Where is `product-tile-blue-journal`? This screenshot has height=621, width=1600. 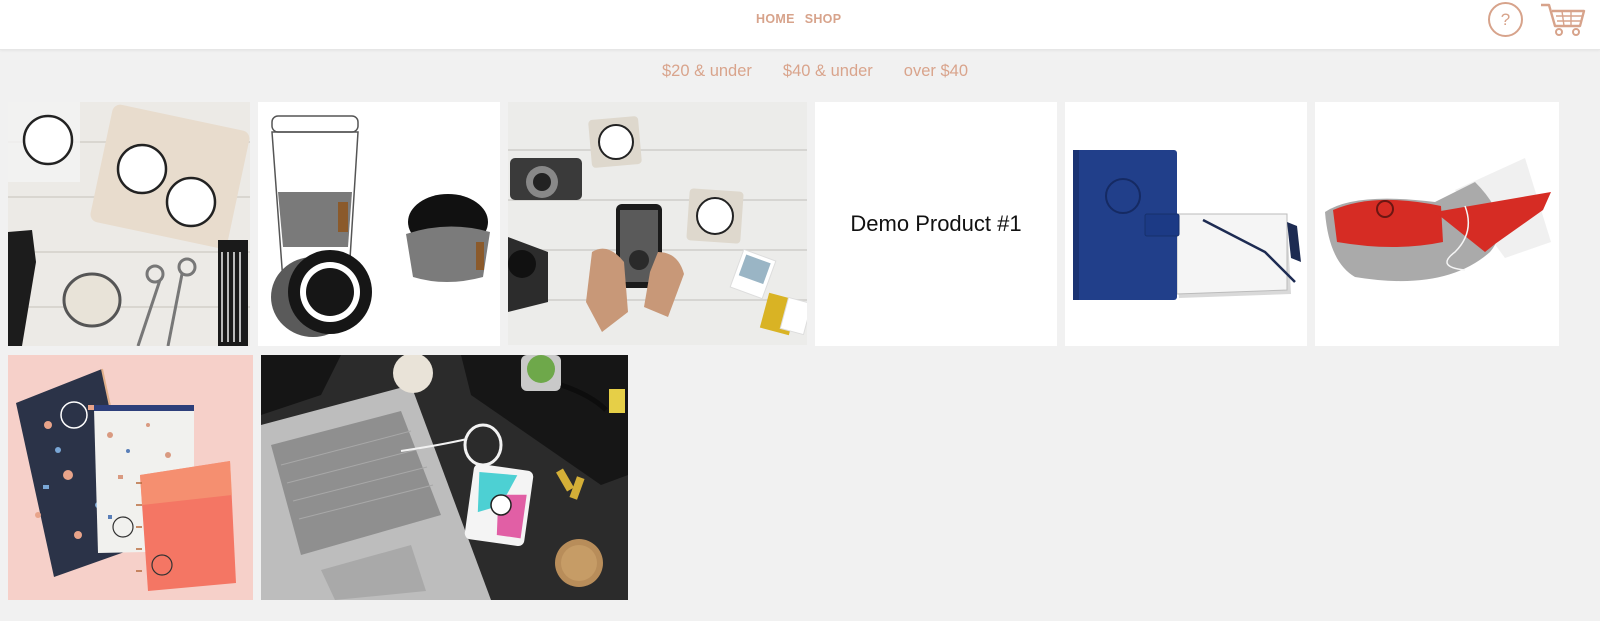
product-tile-blue-journal is located at coordinates (1186, 224).